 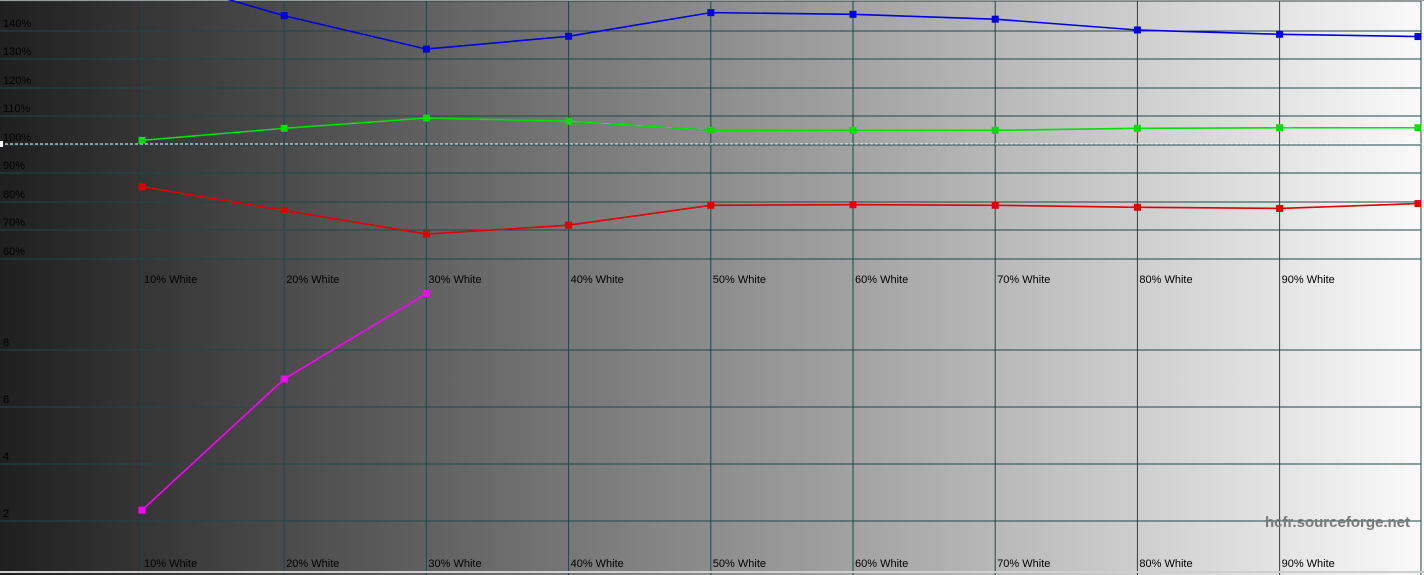 I want to click on y-tick-label: 100%, so click(x=17, y=138).